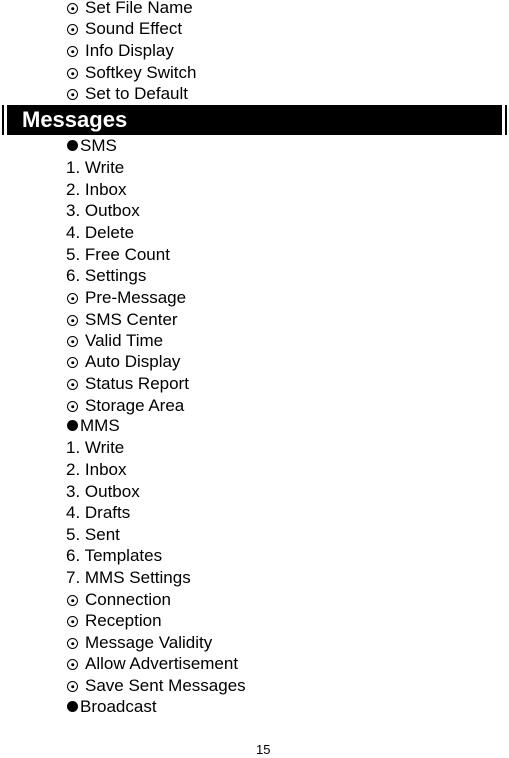 Image resolution: width=509 pixels, height=758 pixels. I want to click on heading-label: MMS, so click(100, 425).